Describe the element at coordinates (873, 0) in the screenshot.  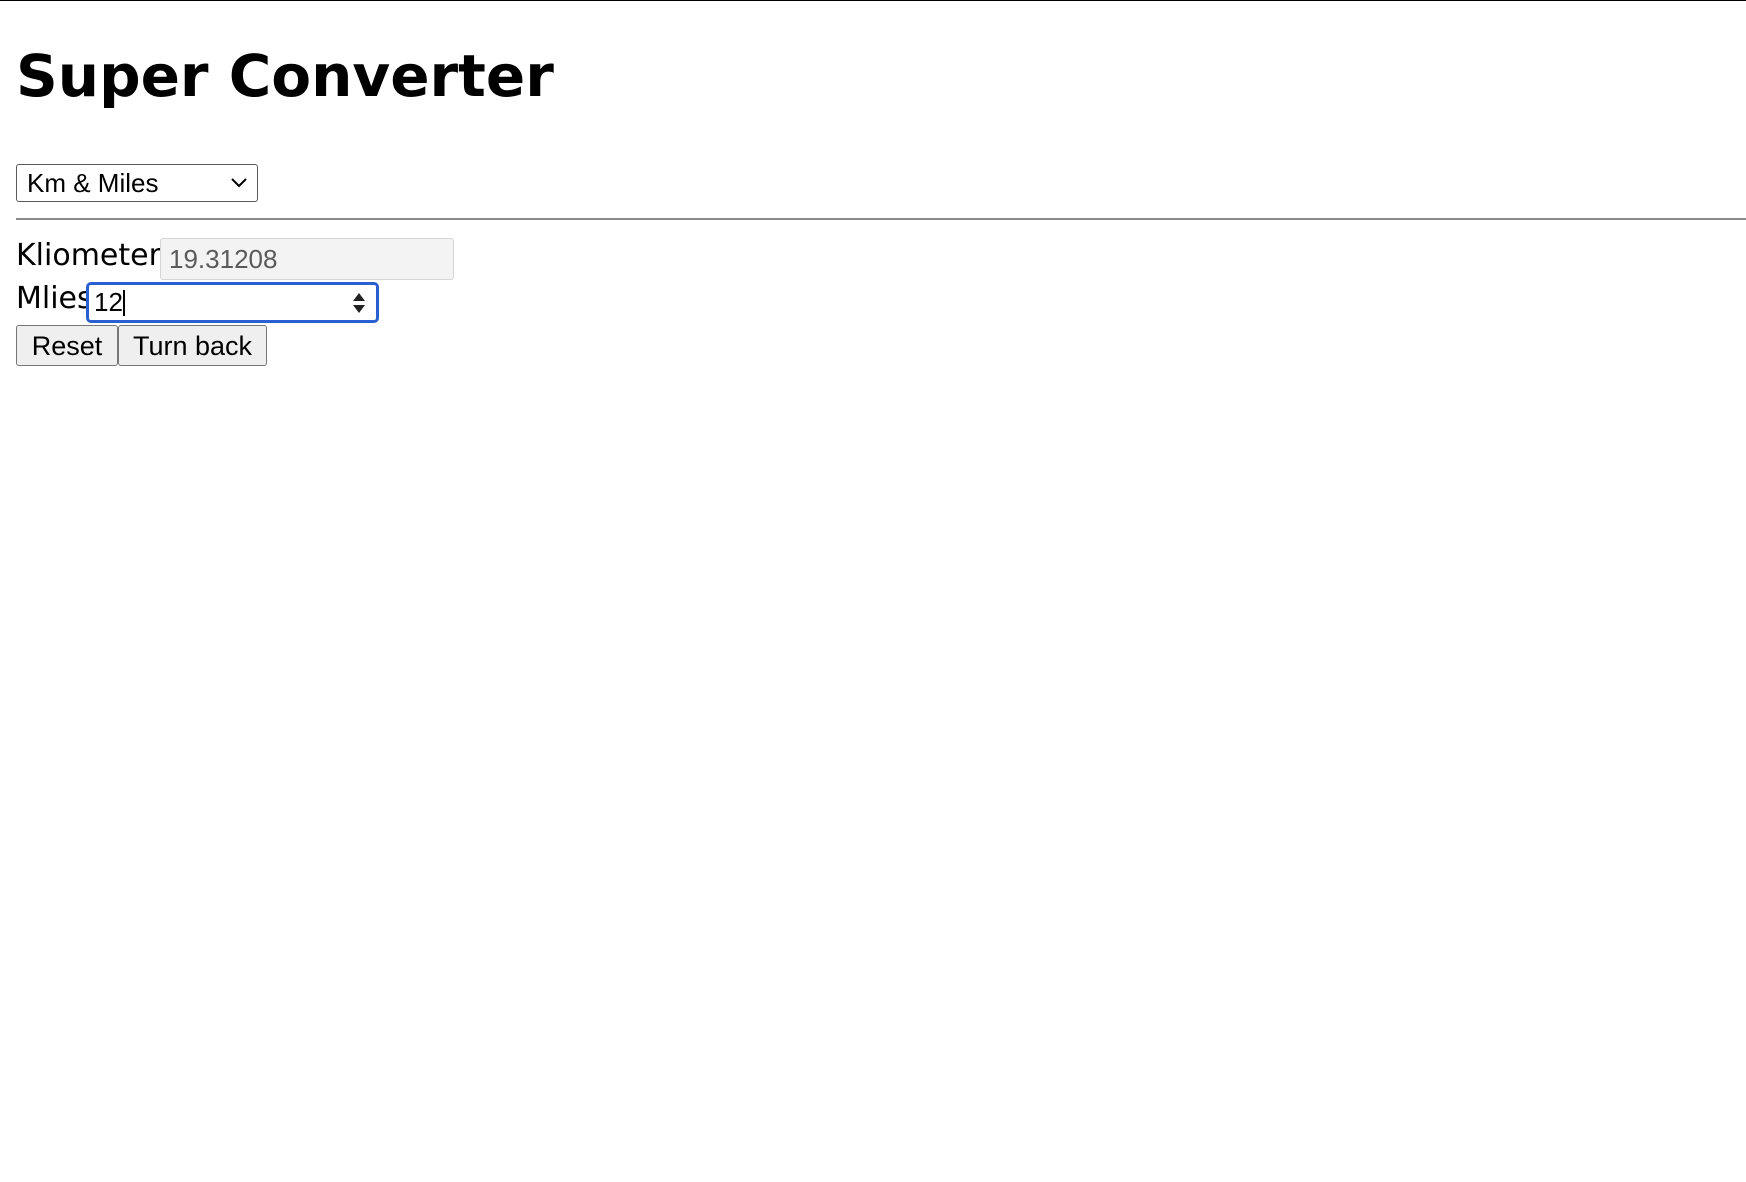
I see `top-border` at that location.